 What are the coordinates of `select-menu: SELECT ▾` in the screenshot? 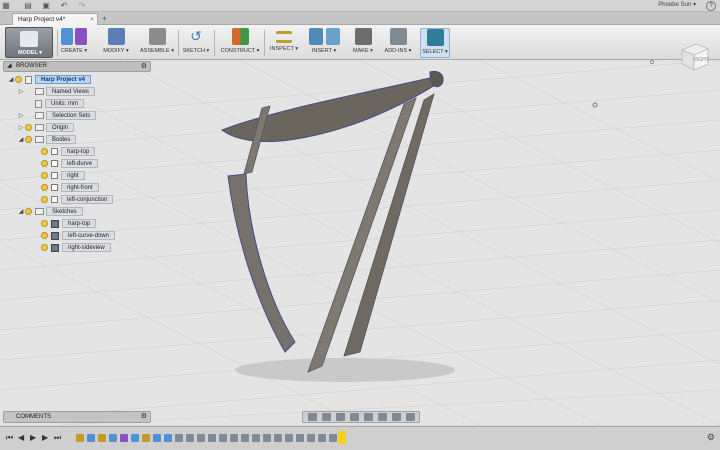 It's located at (435, 43).